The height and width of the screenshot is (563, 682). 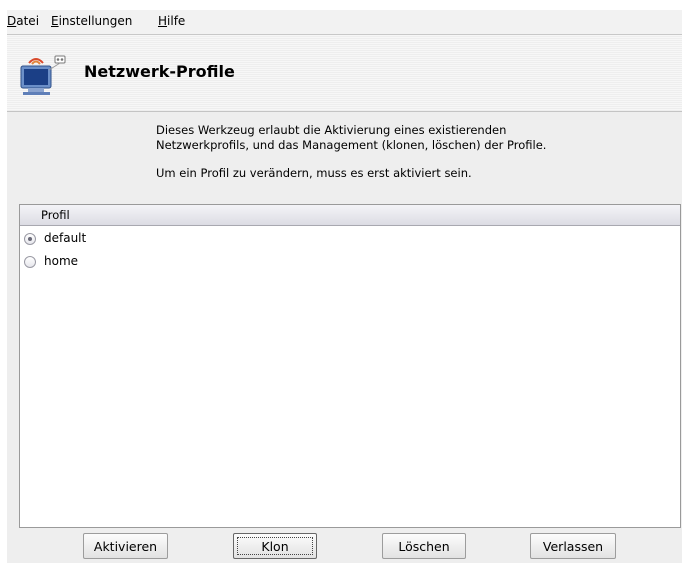 I want to click on profile-row-label: home, so click(x=61, y=261).